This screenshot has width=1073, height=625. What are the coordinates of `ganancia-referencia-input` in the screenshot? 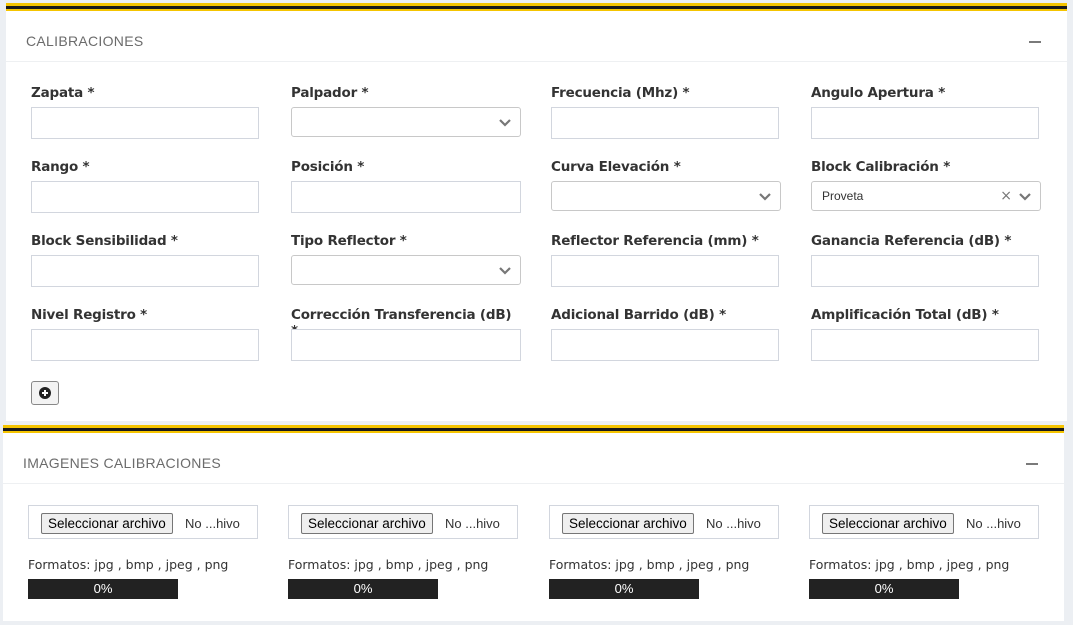 It's located at (925, 271).